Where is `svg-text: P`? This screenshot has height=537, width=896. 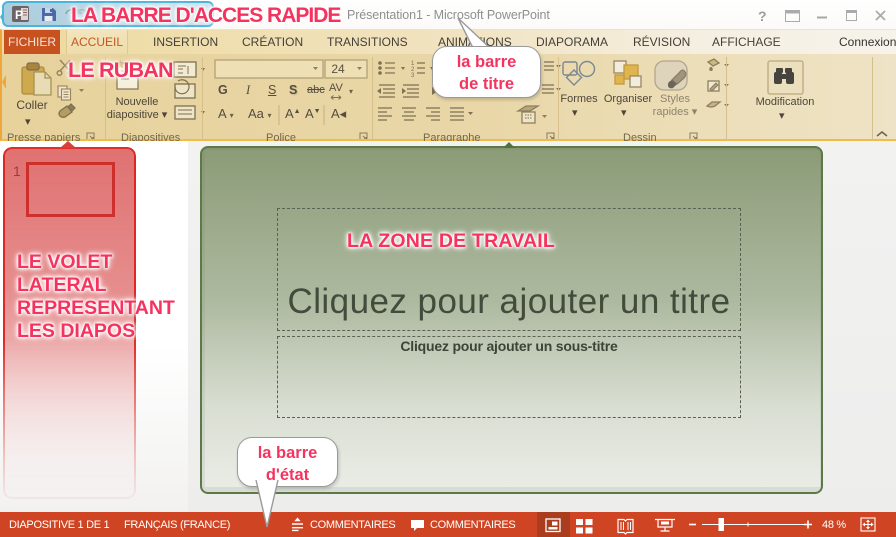 svg-text: P is located at coordinates (19, 15).